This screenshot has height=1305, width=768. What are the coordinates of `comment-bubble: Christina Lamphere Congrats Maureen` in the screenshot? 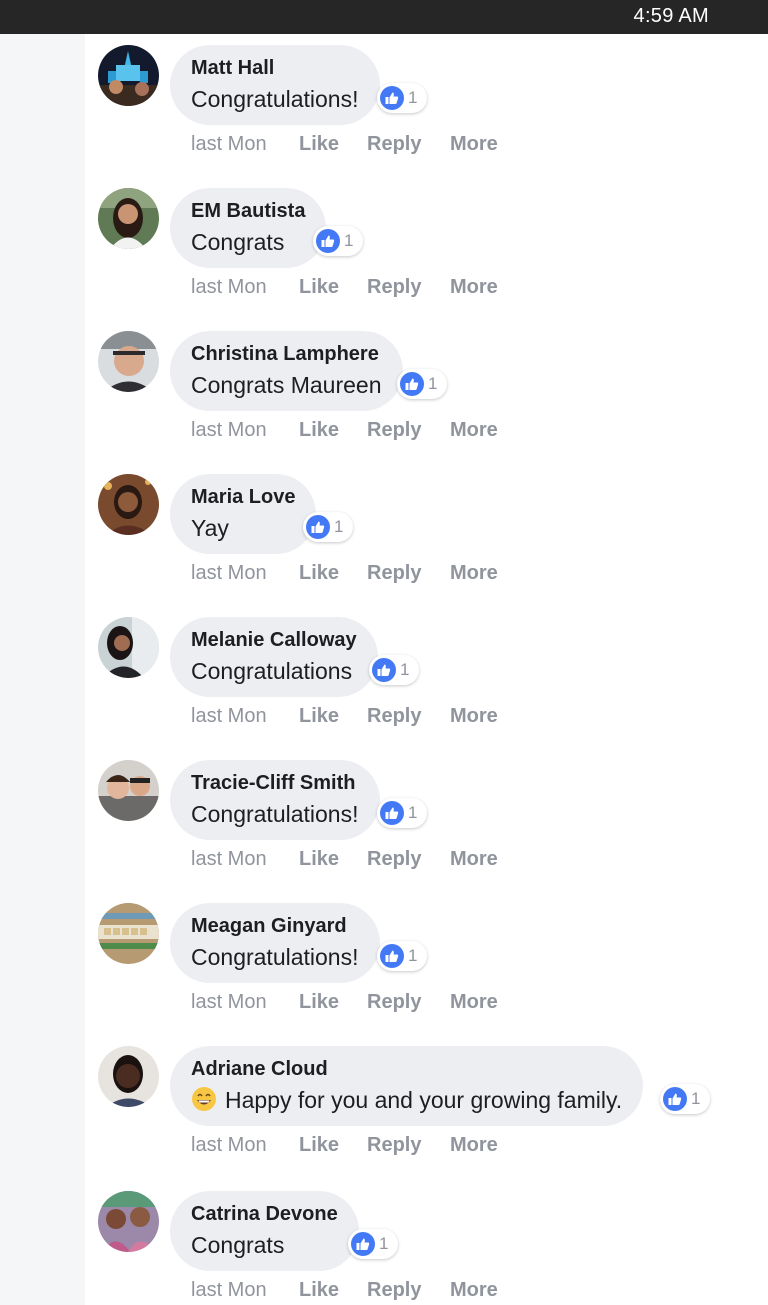 It's located at (286, 371).